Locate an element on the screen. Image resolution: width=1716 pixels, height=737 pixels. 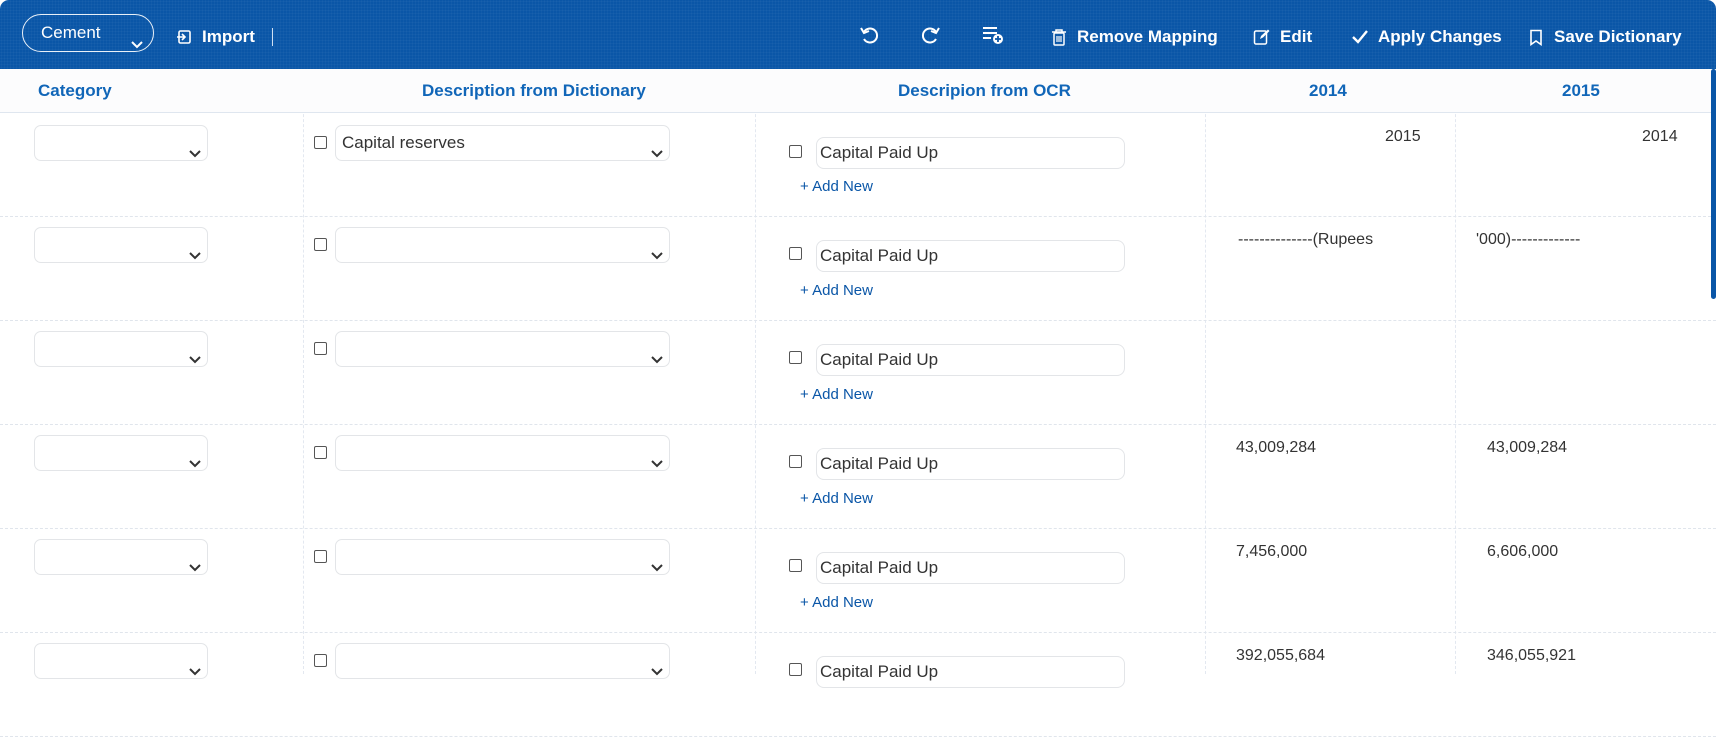
header-2015: 2015 is located at coordinates (1581, 90).